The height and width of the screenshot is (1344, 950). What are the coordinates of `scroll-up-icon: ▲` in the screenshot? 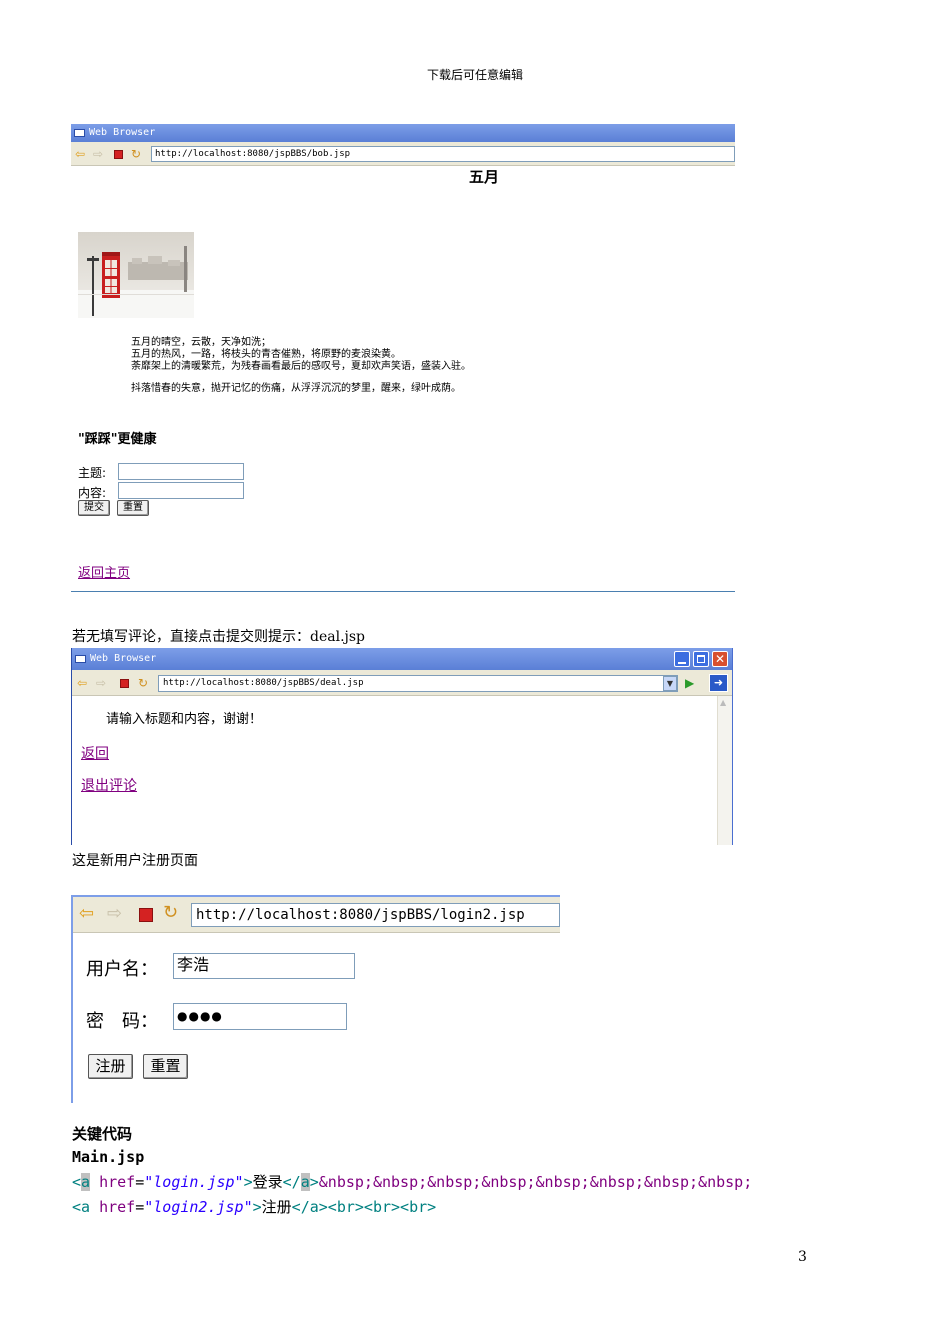 It's located at (723, 702).